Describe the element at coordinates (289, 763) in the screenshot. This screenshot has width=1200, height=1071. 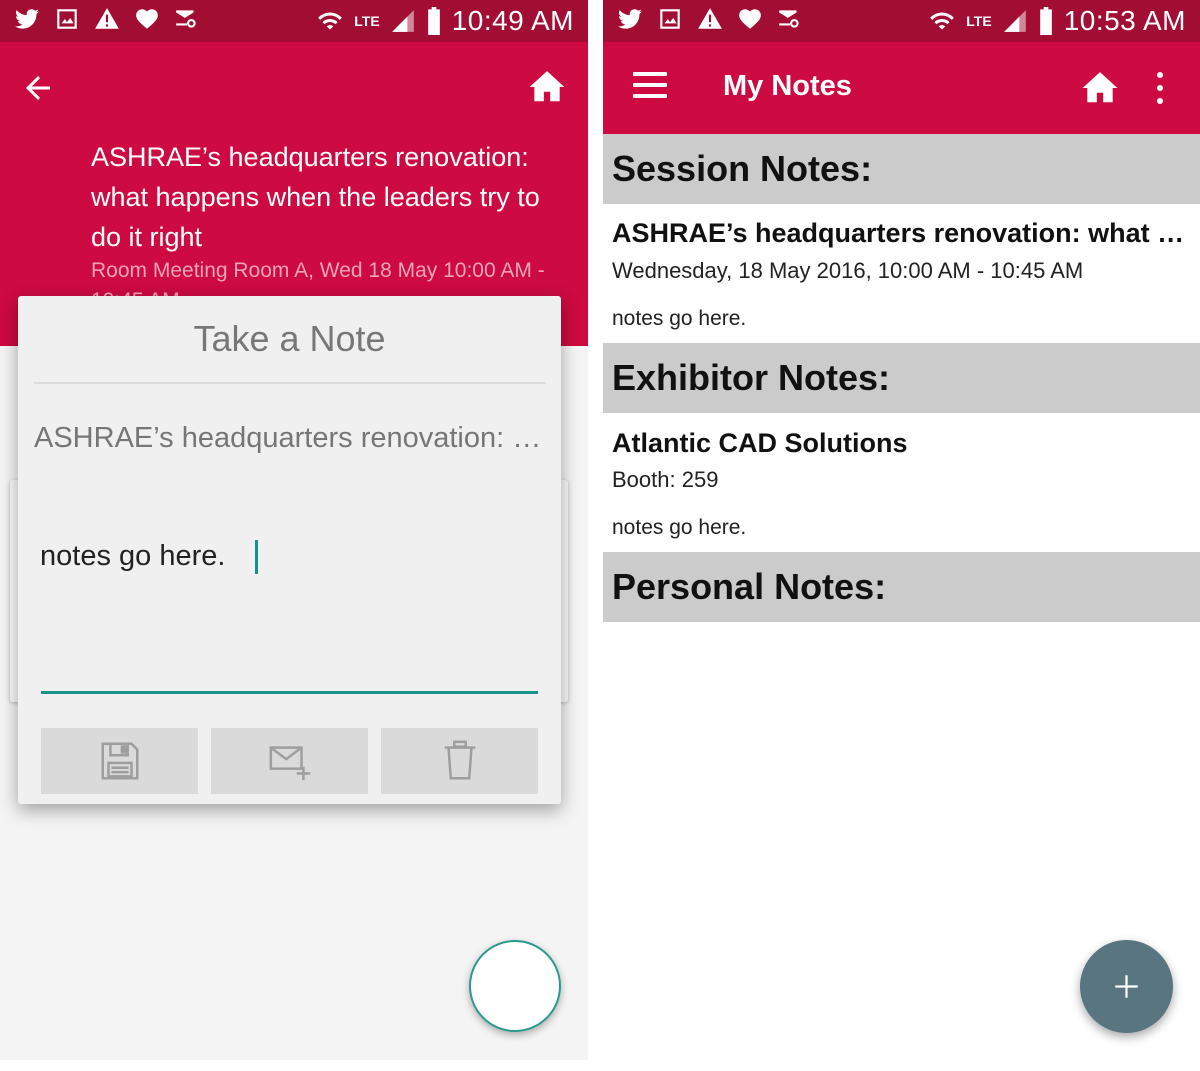
I see `email-add-icon` at that location.